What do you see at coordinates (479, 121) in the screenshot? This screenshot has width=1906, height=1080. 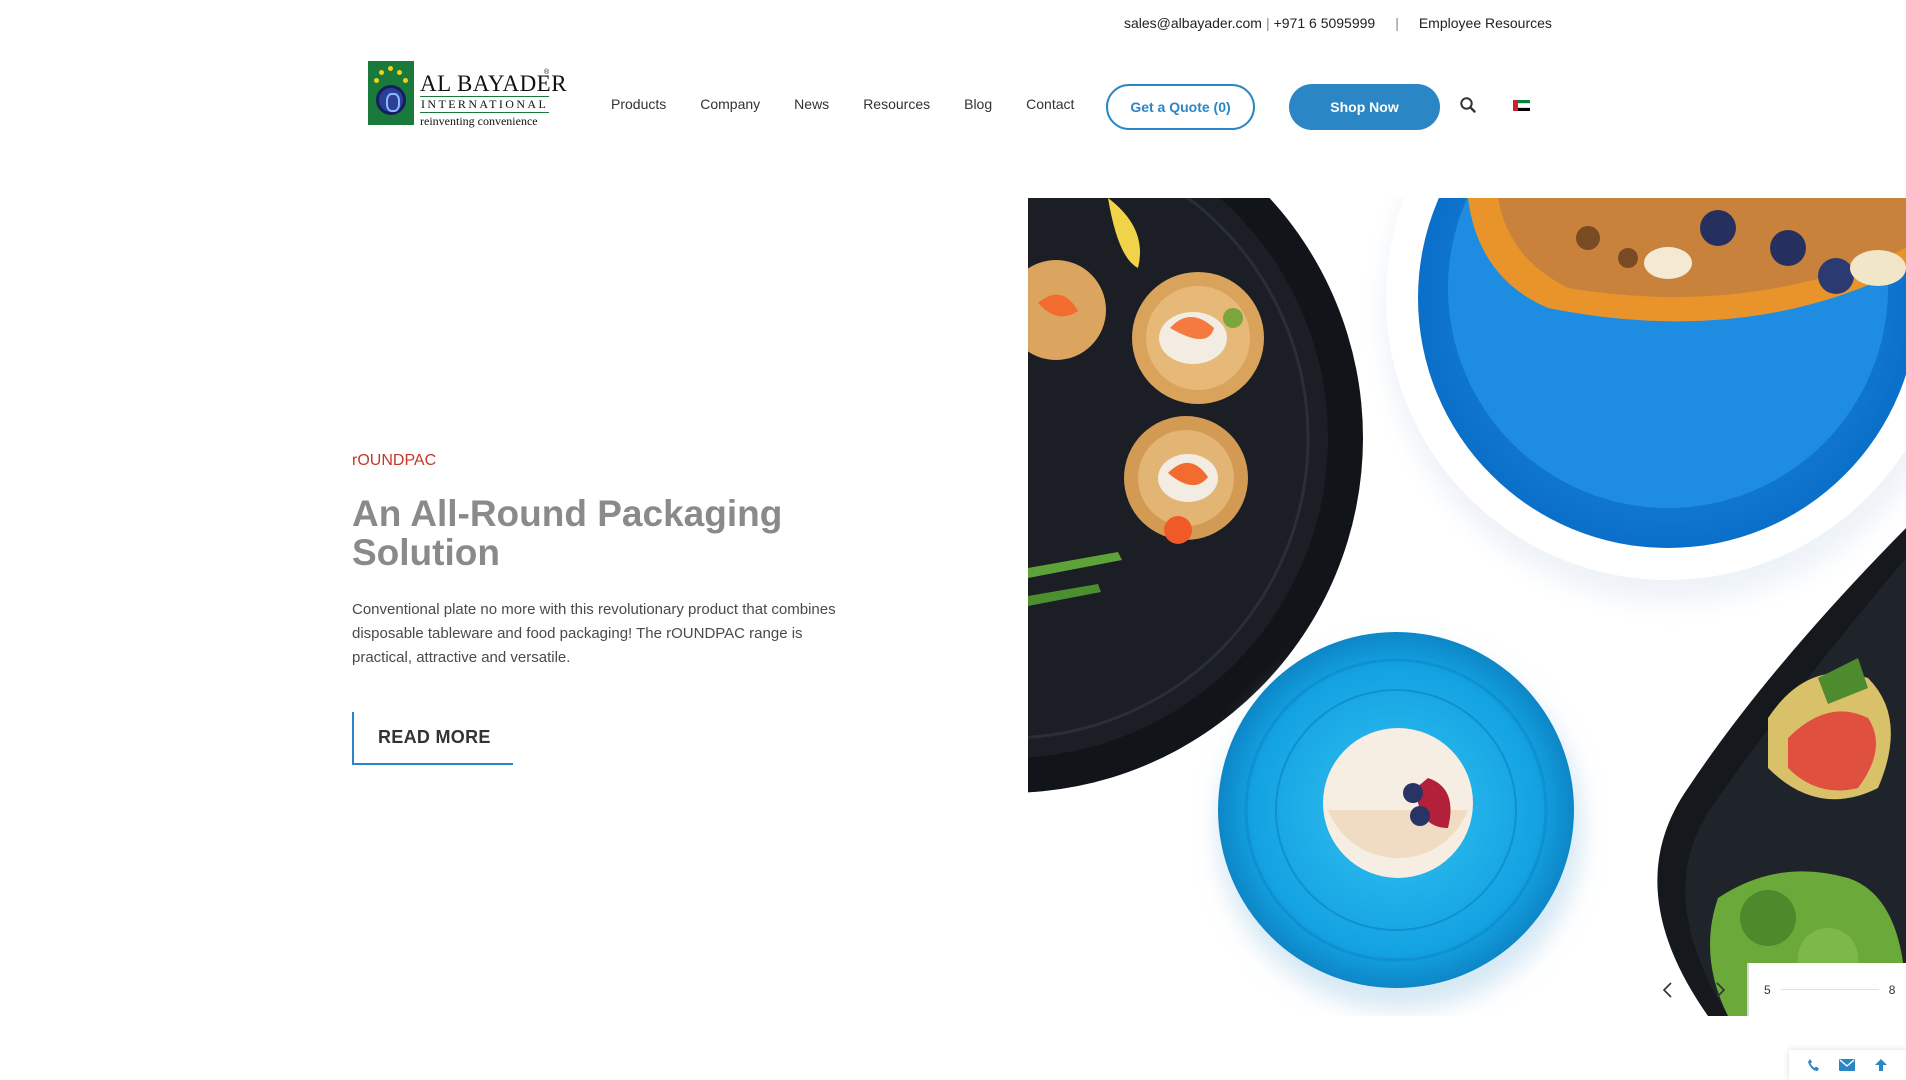 I see `logo-tagline: reinventing convenience` at bounding box center [479, 121].